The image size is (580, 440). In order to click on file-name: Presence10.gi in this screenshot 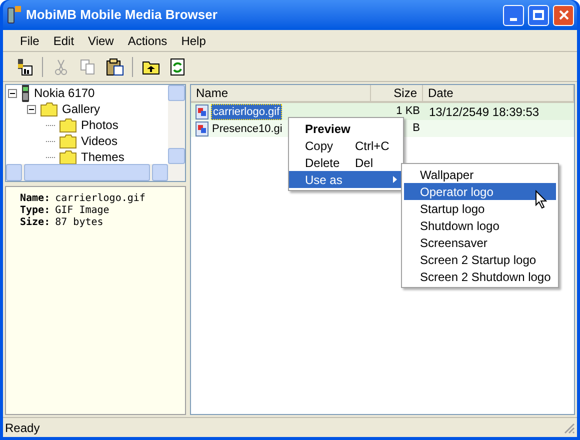, I will do `click(247, 129)`.